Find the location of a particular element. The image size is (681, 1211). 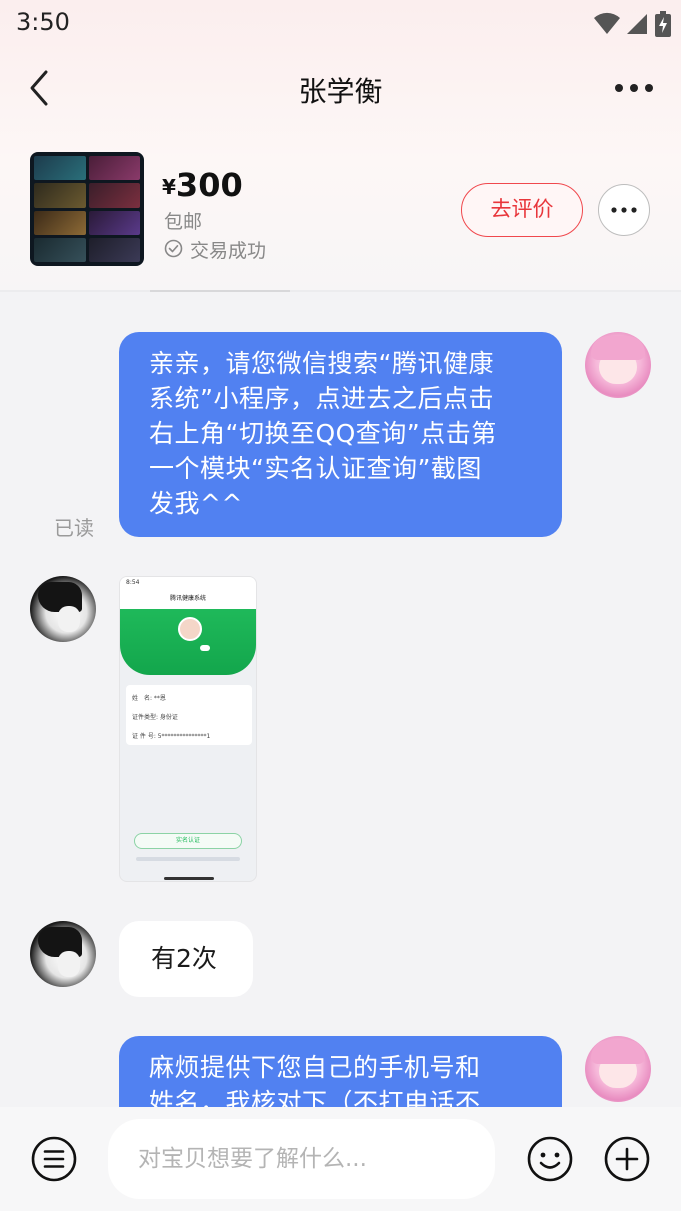

image-title: 腾讯健康系统 is located at coordinates (188, 599).